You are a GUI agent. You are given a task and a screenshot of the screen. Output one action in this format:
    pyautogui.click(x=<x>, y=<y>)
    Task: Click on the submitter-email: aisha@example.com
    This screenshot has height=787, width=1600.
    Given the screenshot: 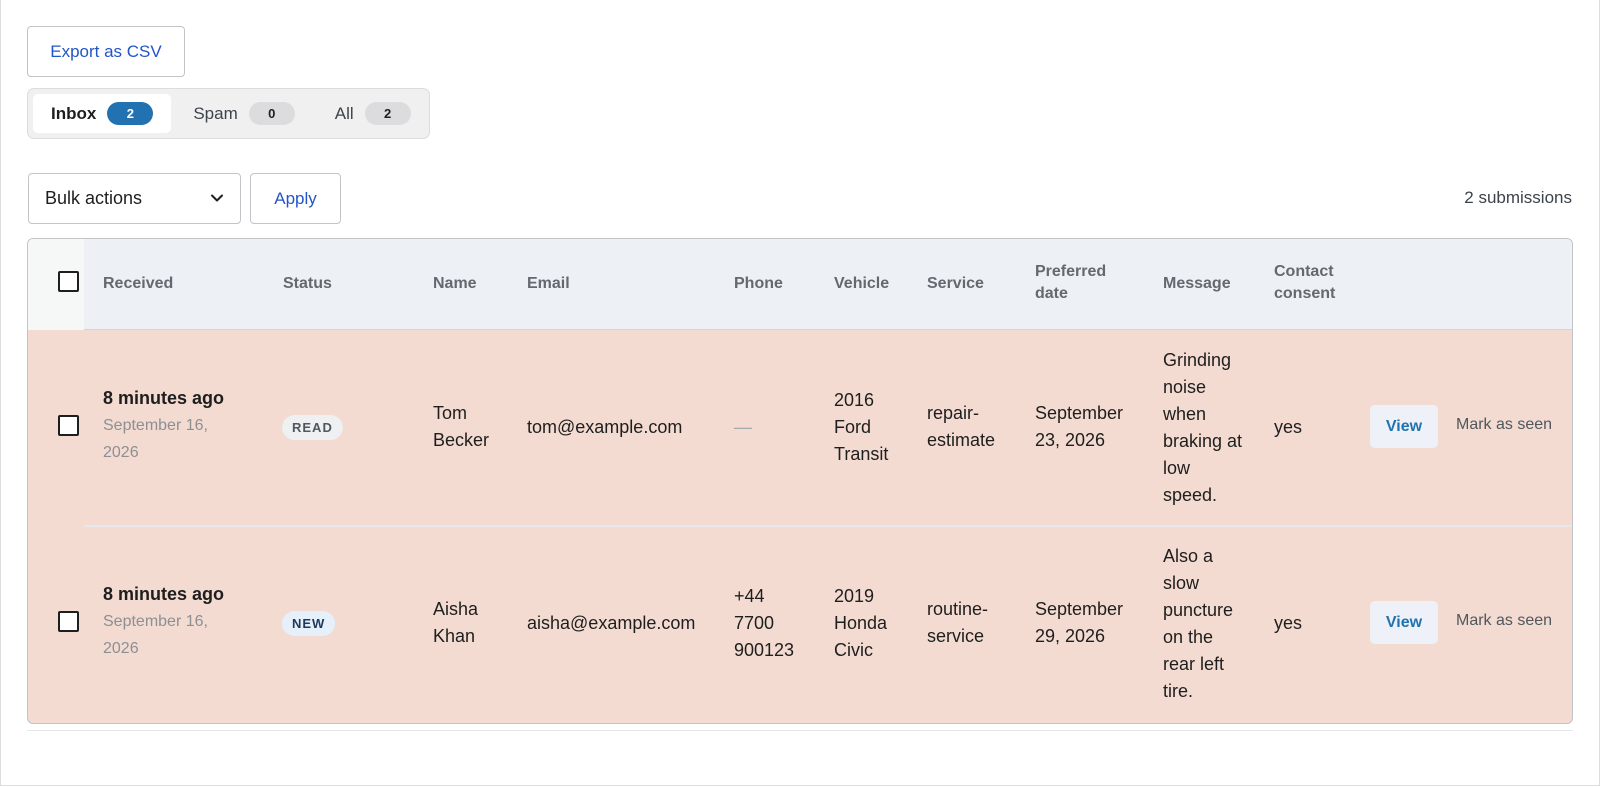 What is the action you would take?
    pyautogui.click(x=611, y=623)
    